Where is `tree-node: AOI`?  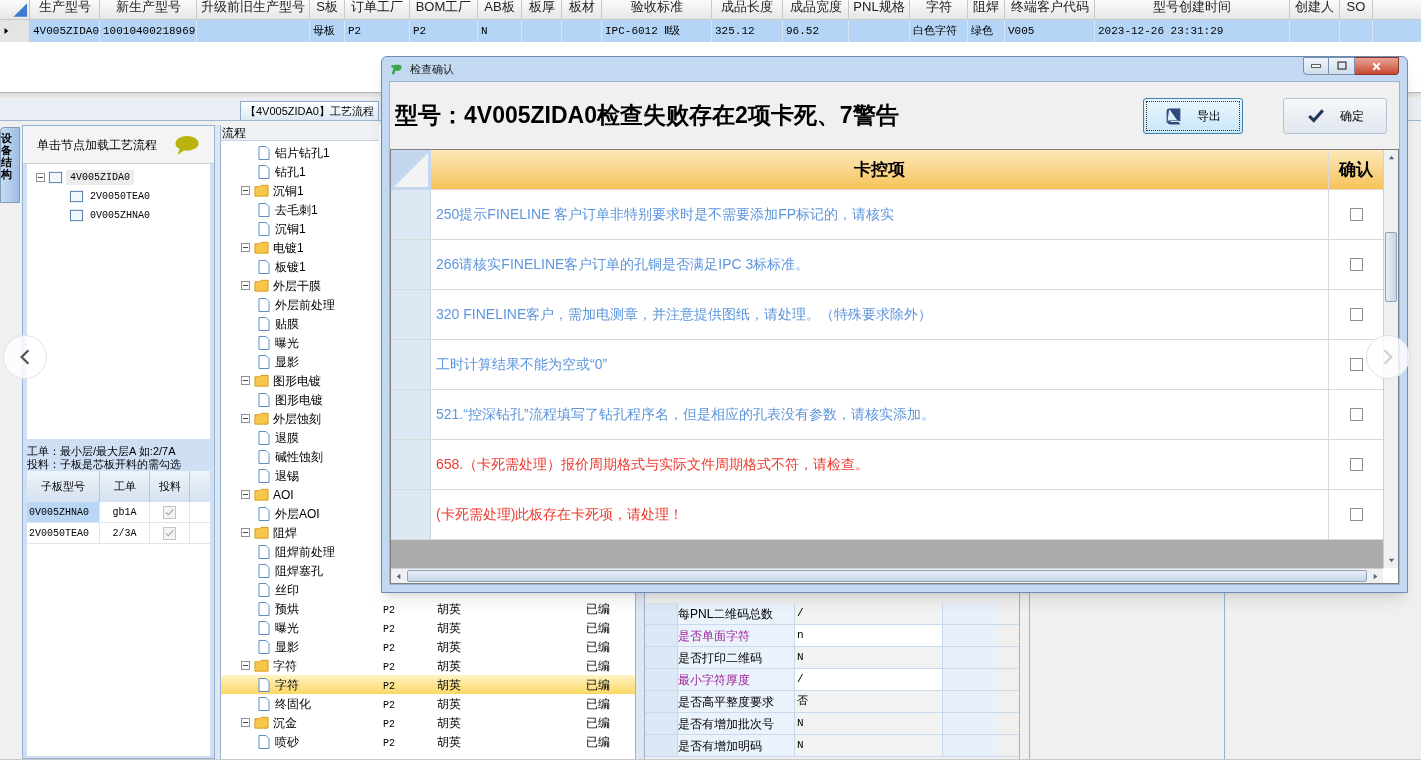
tree-node: AOI is located at coordinates (283, 494).